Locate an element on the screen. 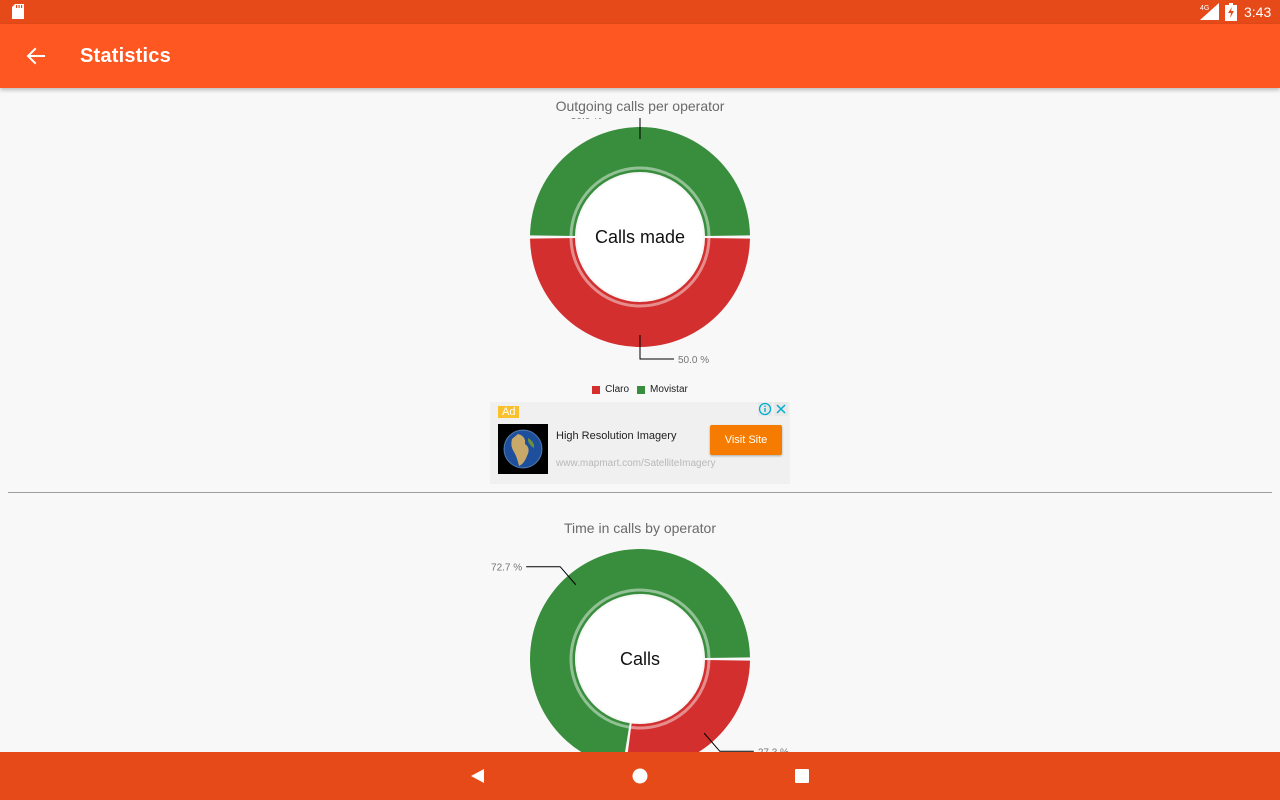  chart-legend: Claro Movistar is located at coordinates (640, 389).